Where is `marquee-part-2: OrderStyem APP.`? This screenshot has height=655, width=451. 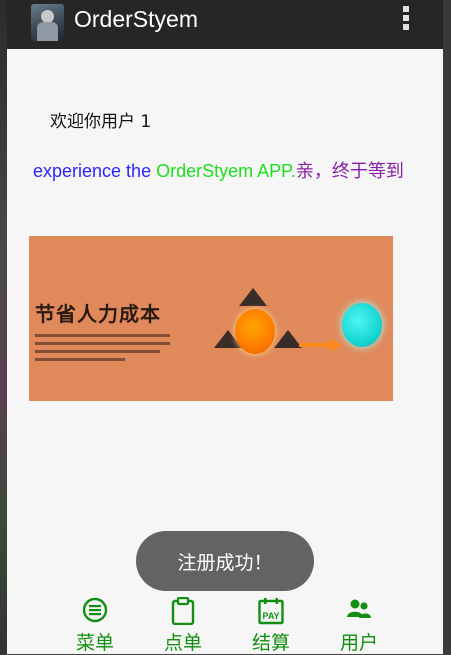 marquee-part-2: OrderStyem APP. is located at coordinates (226, 171).